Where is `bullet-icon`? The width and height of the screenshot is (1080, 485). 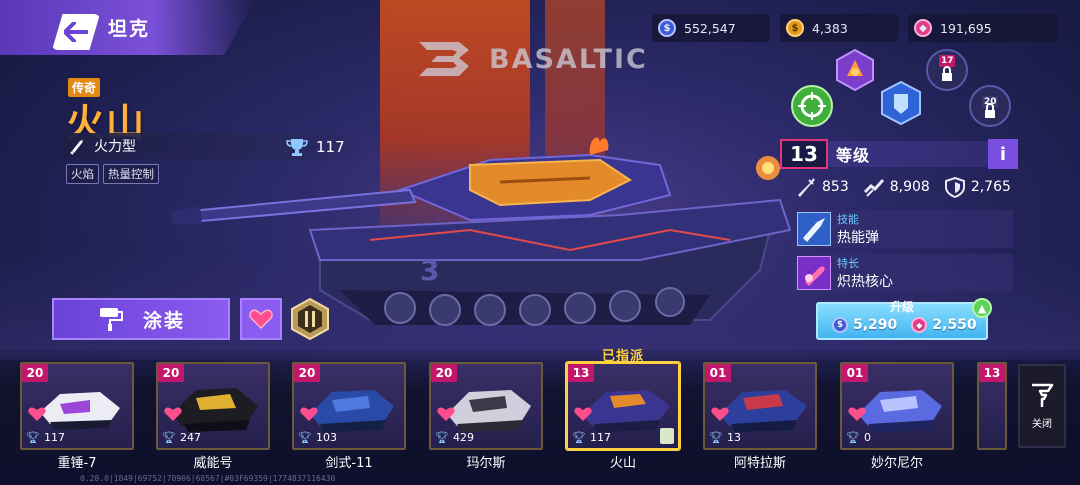 bullet-icon is located at coordinates (76, 147).